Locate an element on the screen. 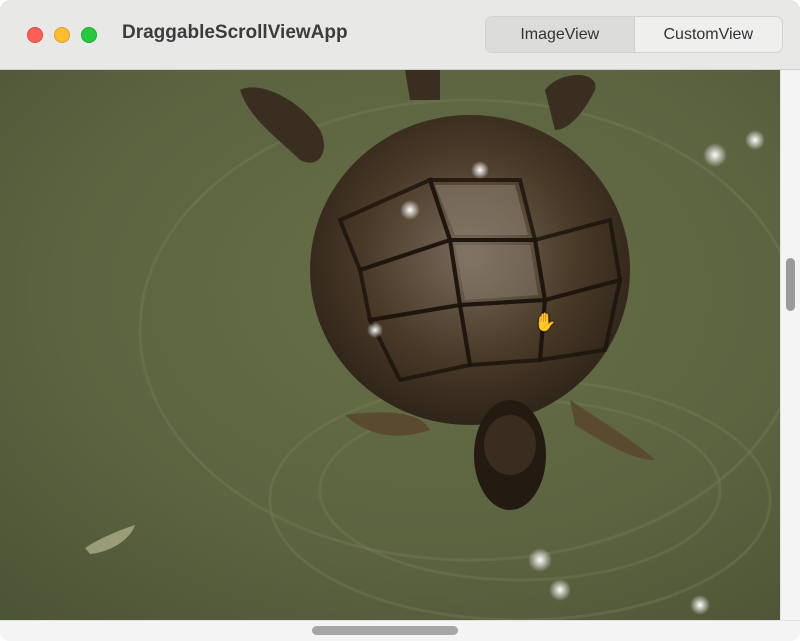  horizontal-scrollbar is located at coordinates (400, 630).